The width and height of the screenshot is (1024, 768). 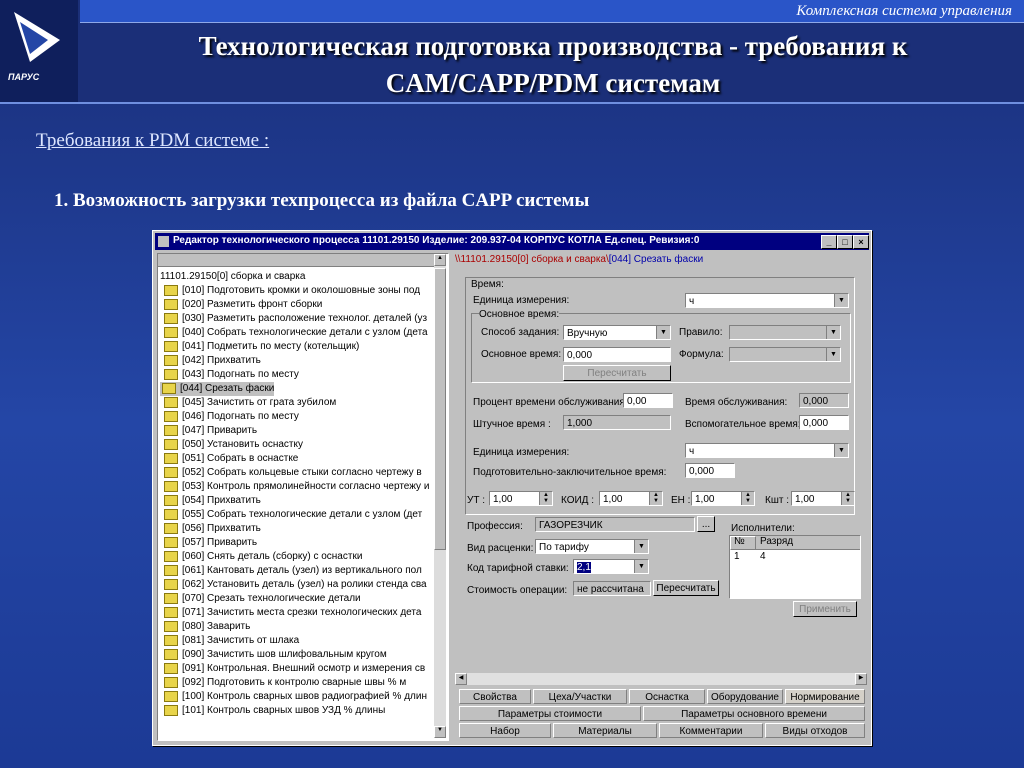 I want to click on tree-item-label: [051] Собрать в оснастке, so click(x=240, y=458).